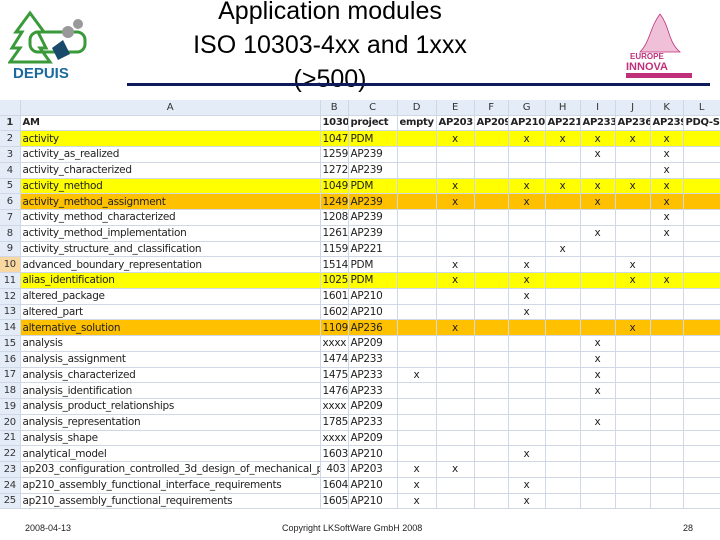 This screenshot has height=540, width=720. Describe the element at coordinates (170, 327) in the screenshot. I see `module-name-cell: alternative_solution` at that location.